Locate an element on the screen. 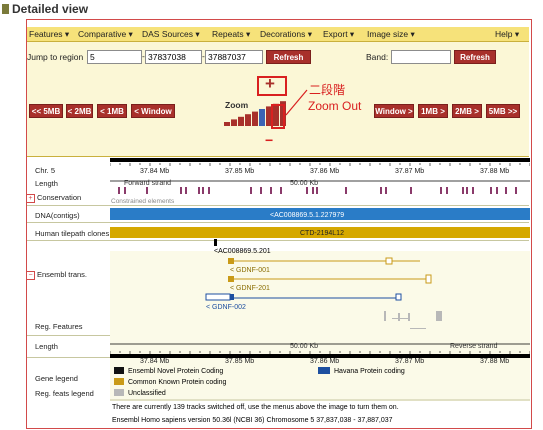 The height and width of the screenshot is (430, 543). menu-comparative: Comparative ▾ is located at coordinates (105, 34).